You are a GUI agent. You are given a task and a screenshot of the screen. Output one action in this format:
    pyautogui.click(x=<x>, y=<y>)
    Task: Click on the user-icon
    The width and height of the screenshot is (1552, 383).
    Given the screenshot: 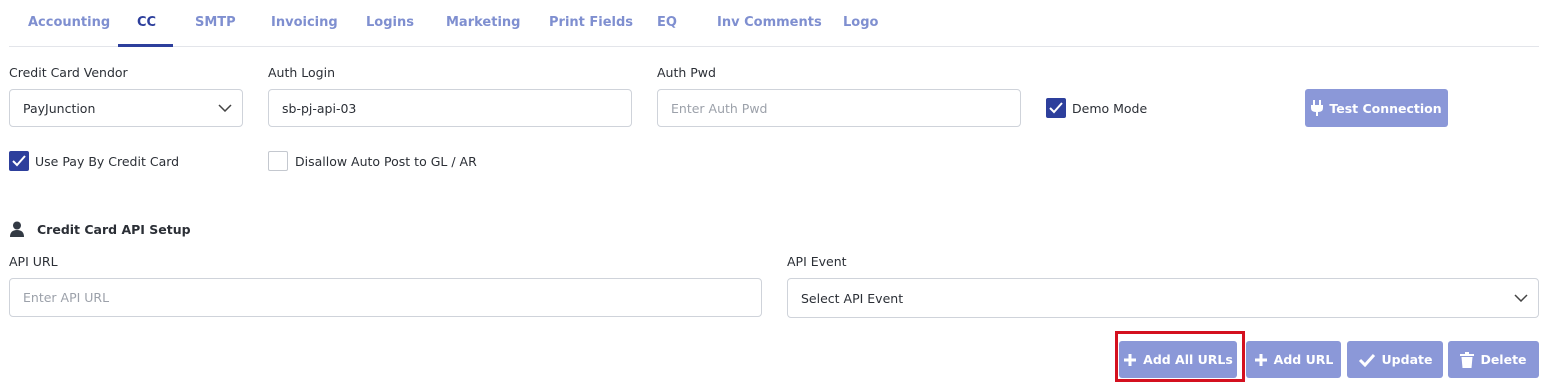 What is the action you would take?
    pyautogui.click(x=17, y=229)
    